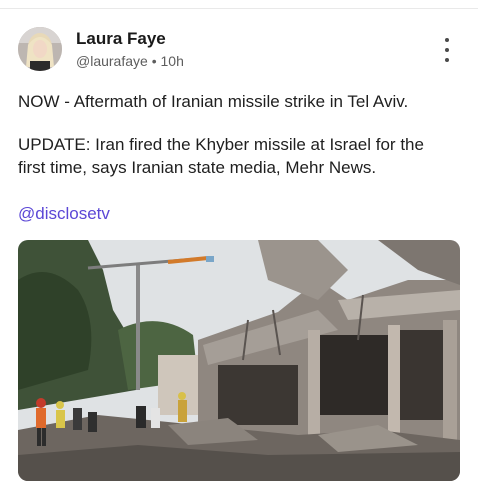  I want to click on avatar-image, so click(40, 49).